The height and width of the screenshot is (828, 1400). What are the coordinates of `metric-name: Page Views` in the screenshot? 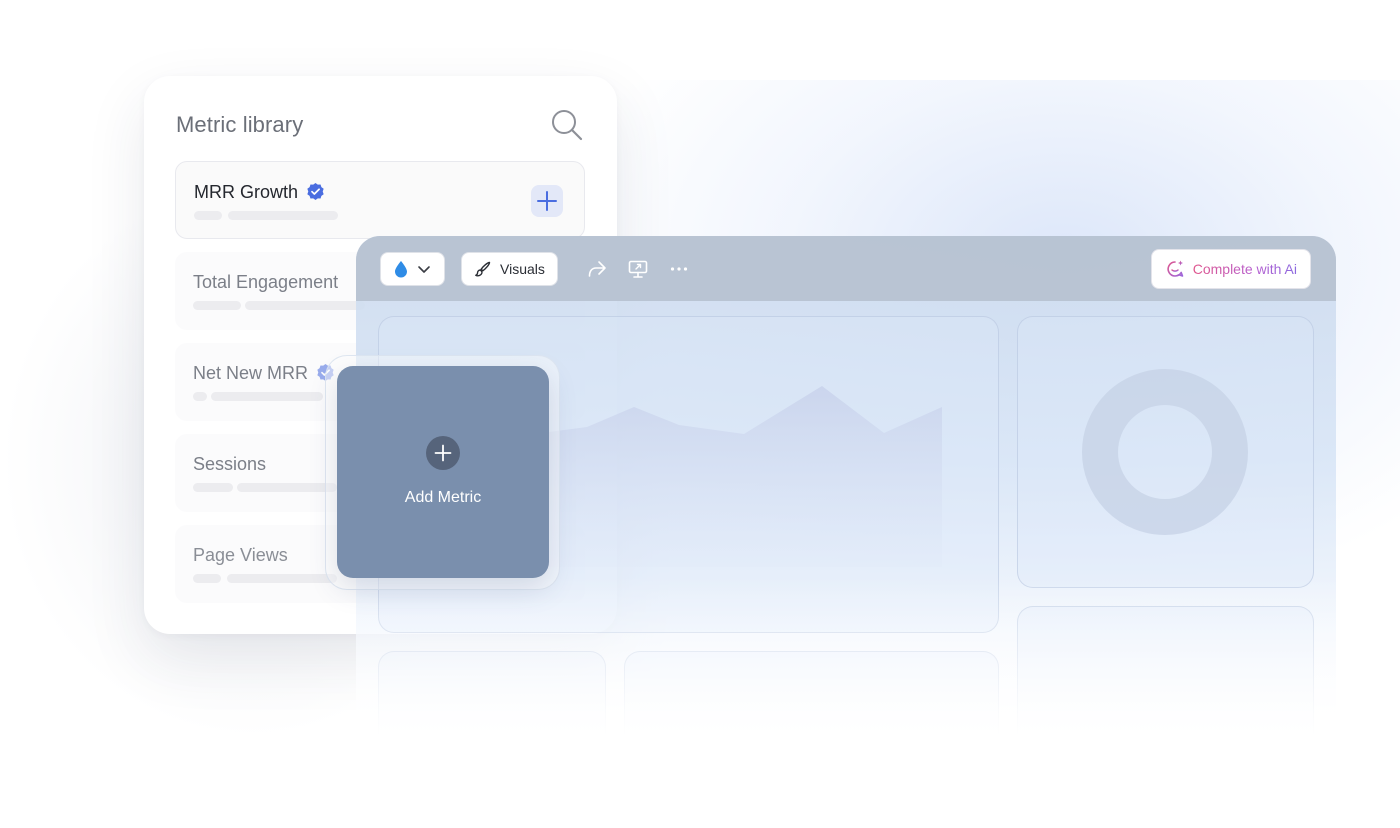 It's located at (240, 555).